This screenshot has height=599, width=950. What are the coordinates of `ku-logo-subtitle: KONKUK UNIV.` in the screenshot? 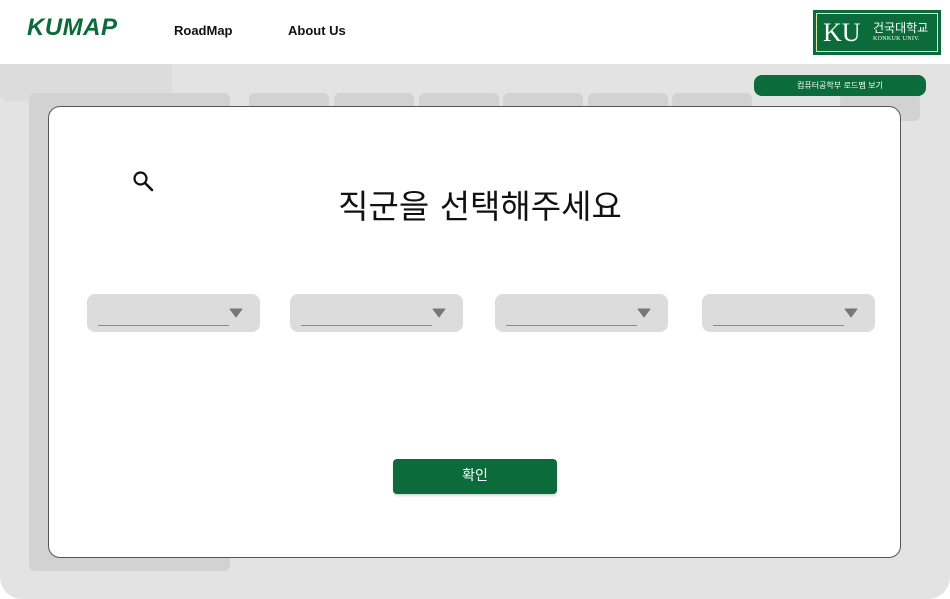 It's located at (896, 39).